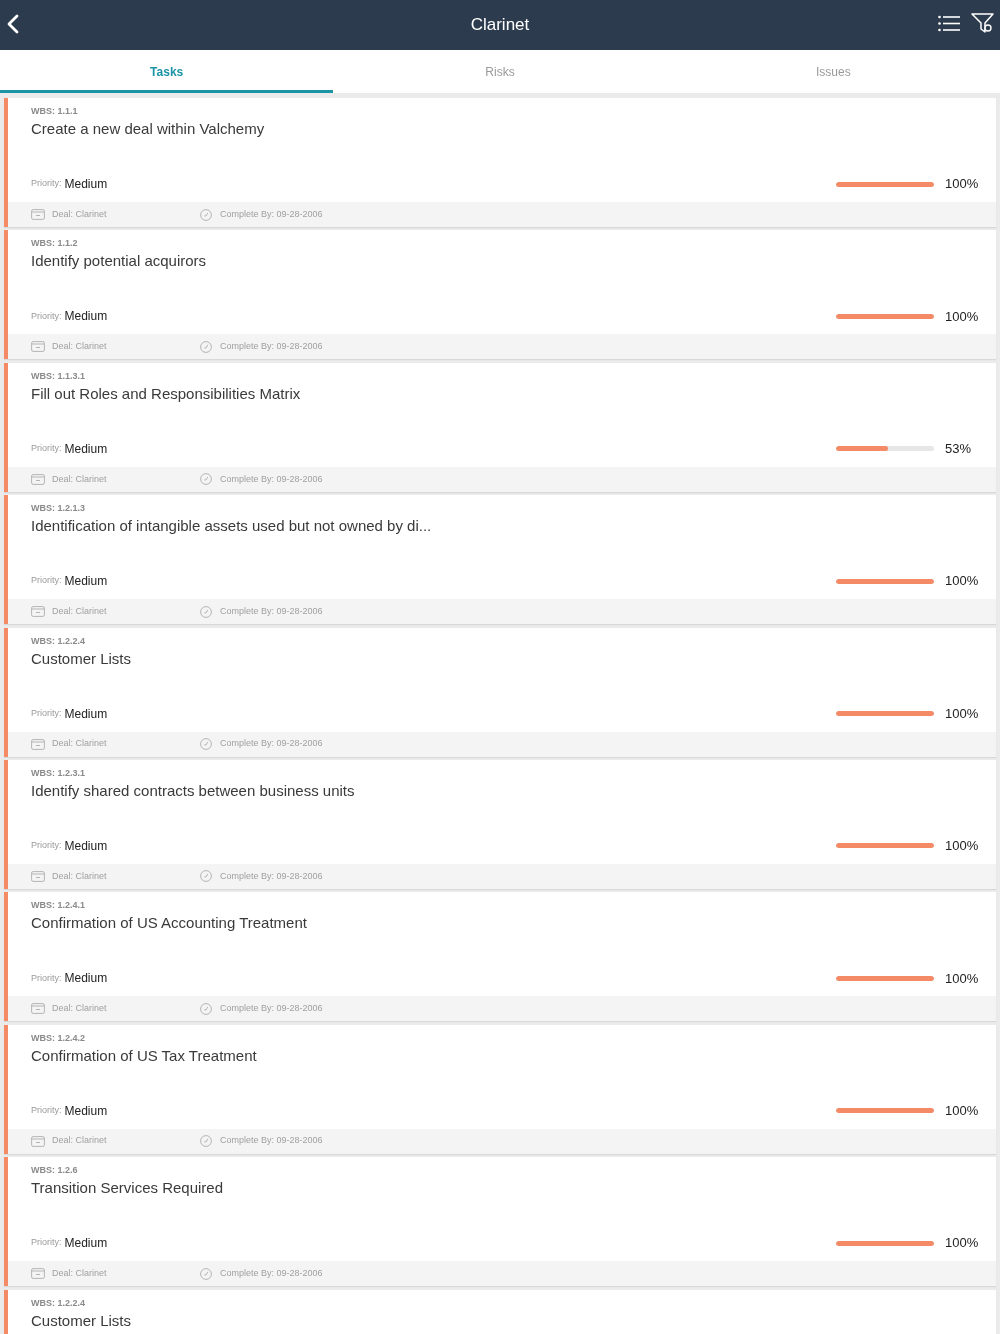  I want to click on list-icon, so click(949, 23).